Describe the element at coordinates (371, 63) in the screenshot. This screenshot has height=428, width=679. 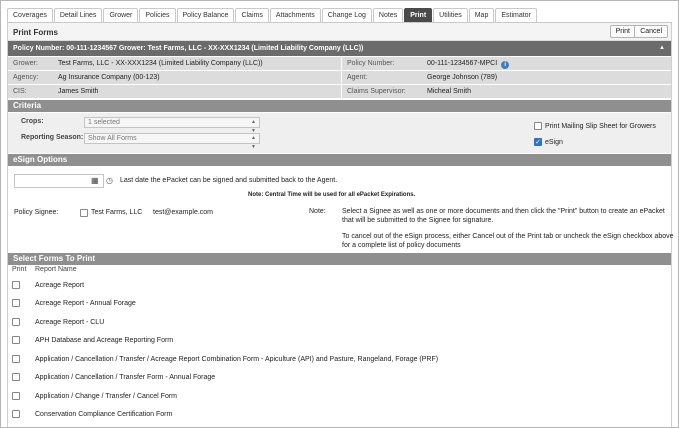
I see `policy-number-label: Policy Number:` at that location.